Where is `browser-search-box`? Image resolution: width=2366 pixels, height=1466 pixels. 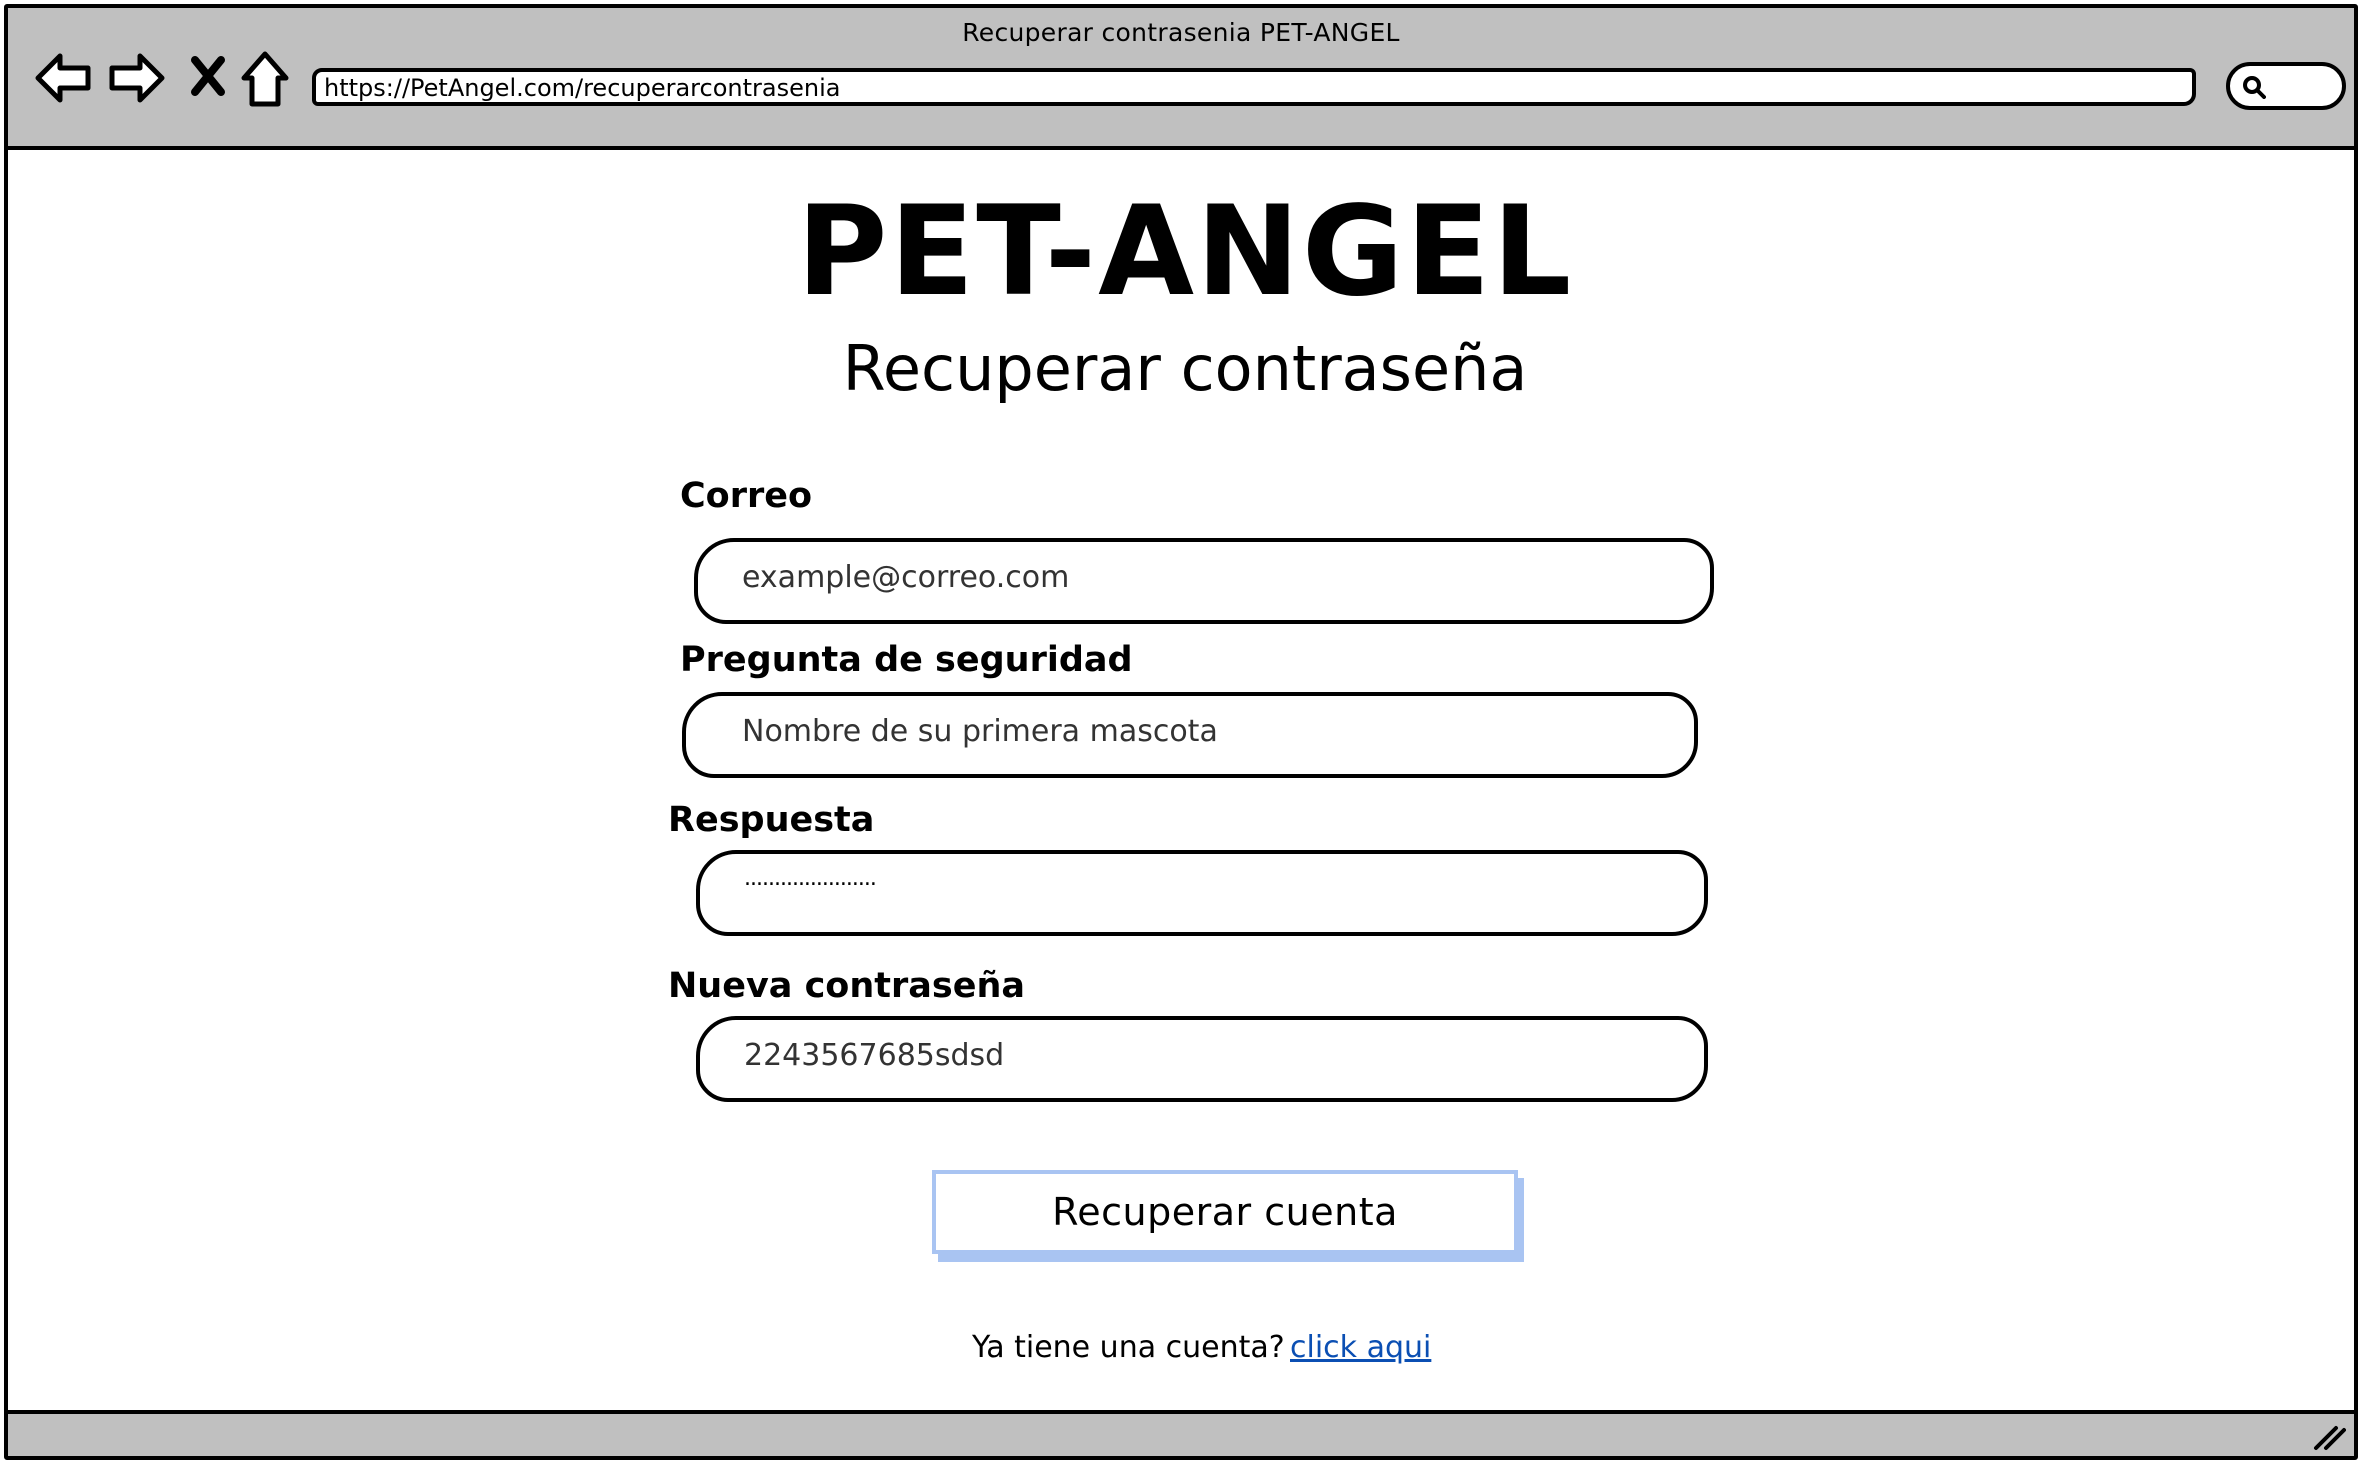
browser-search-box is located at coordinates (2286, 86).